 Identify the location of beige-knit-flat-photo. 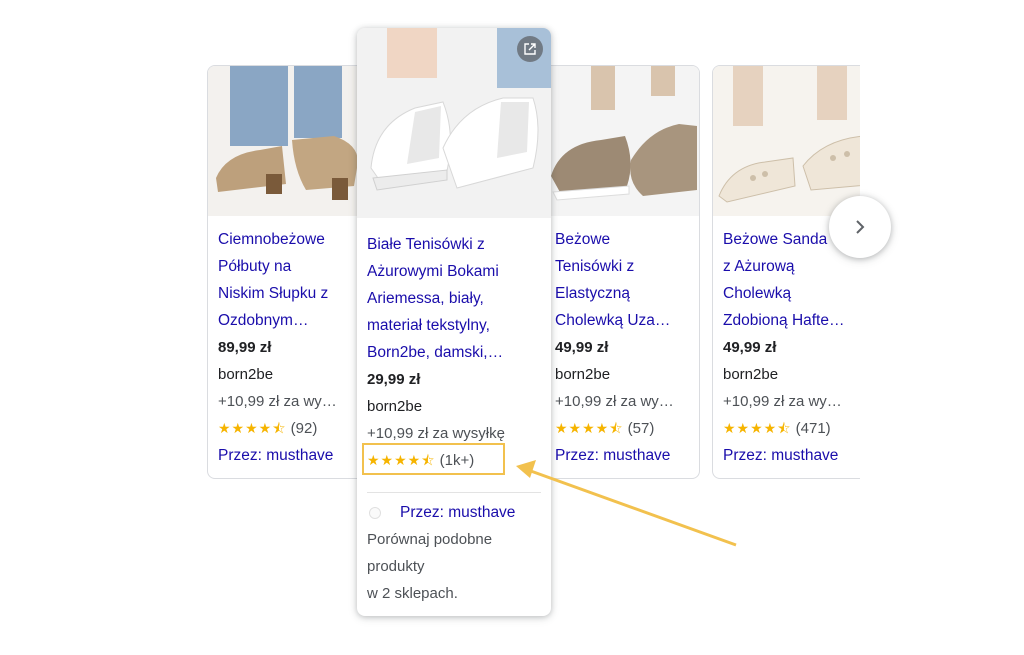
(615, 141).